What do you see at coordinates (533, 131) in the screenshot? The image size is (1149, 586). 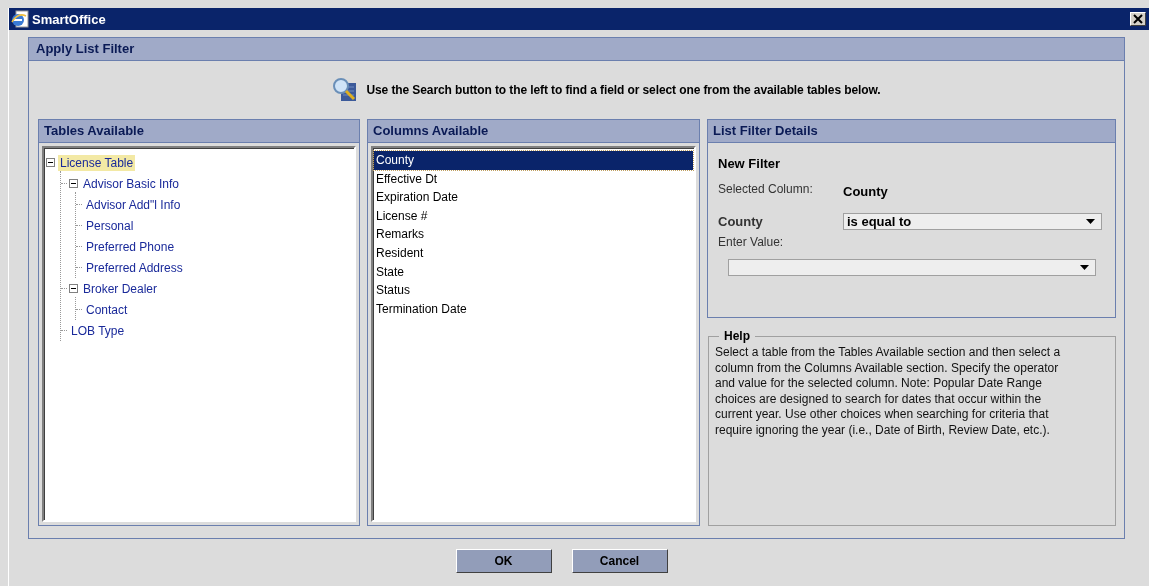 I see `panel-title: Columns Available` at bounding box center [533, 131].